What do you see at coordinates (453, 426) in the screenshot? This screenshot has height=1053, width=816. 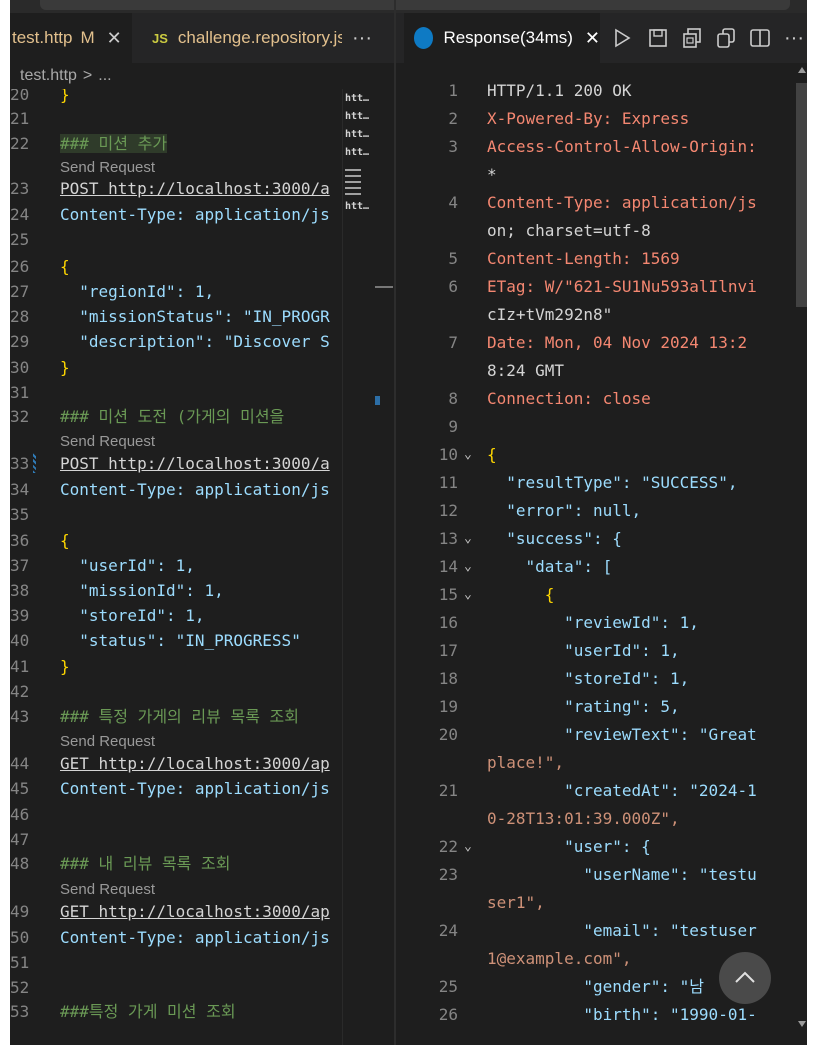 I see `response-line: 9` at bounding box center [453, 426].